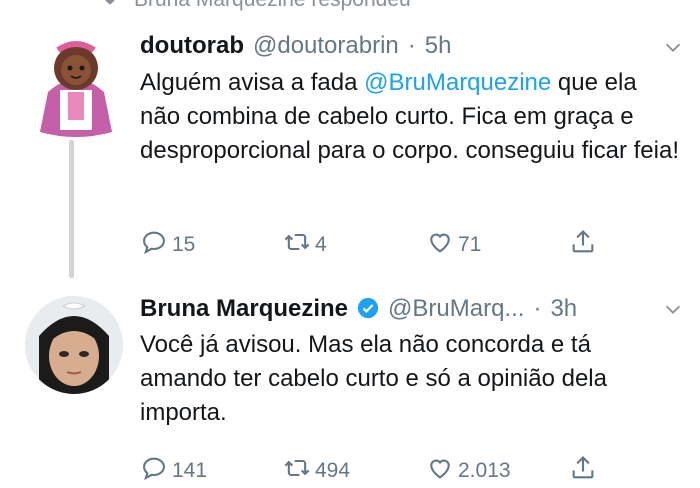  I want to click on reply-context: Bruna Marquezine respondeu, so click(255, 6).